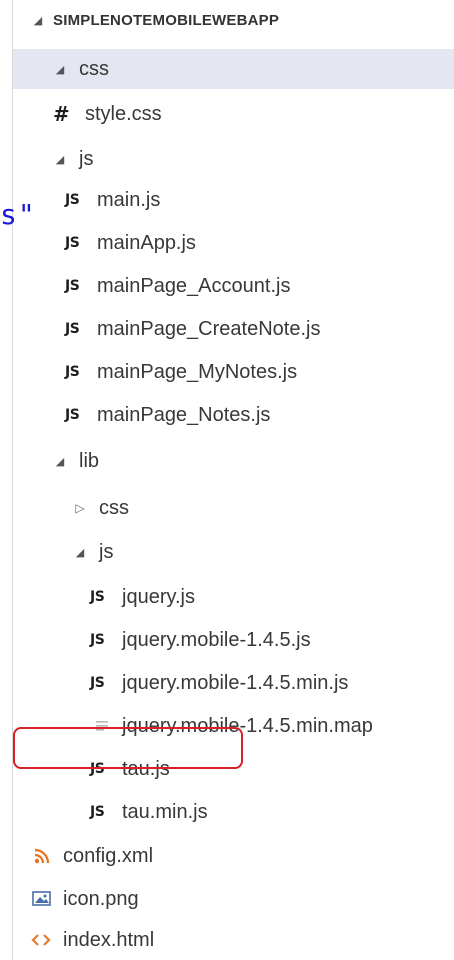 The height and width of the screenshot is (960, 454). Describe the element at coordinates (233, 114) in the screenshot. I see `file-style-css: # style.css` at that location.